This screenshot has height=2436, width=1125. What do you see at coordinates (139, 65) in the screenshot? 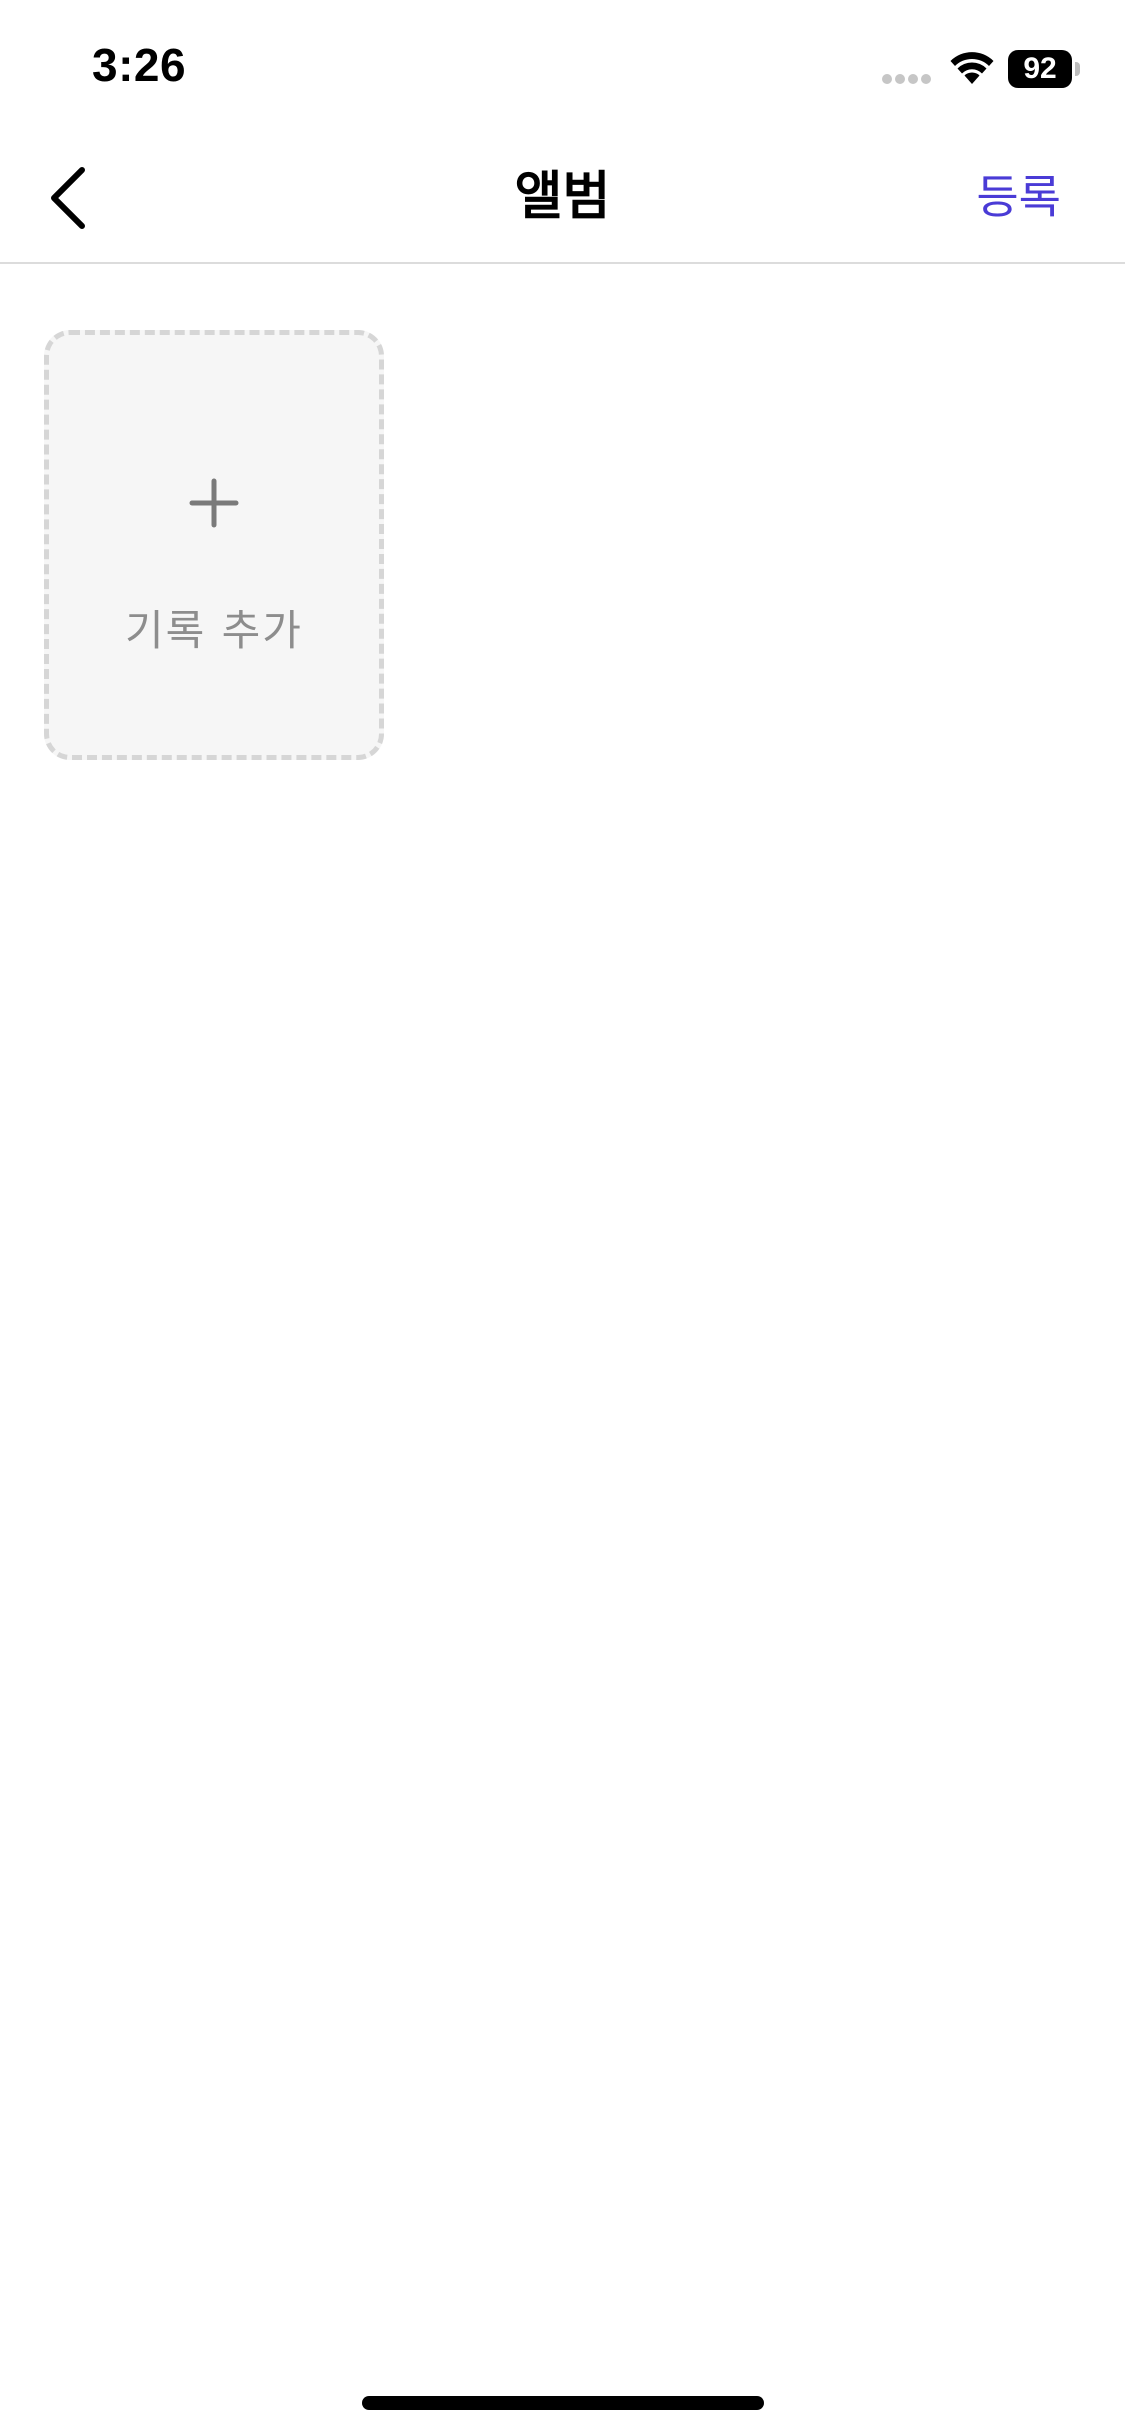
I see `status-time: 3:26` at bounding box center [139, 65].